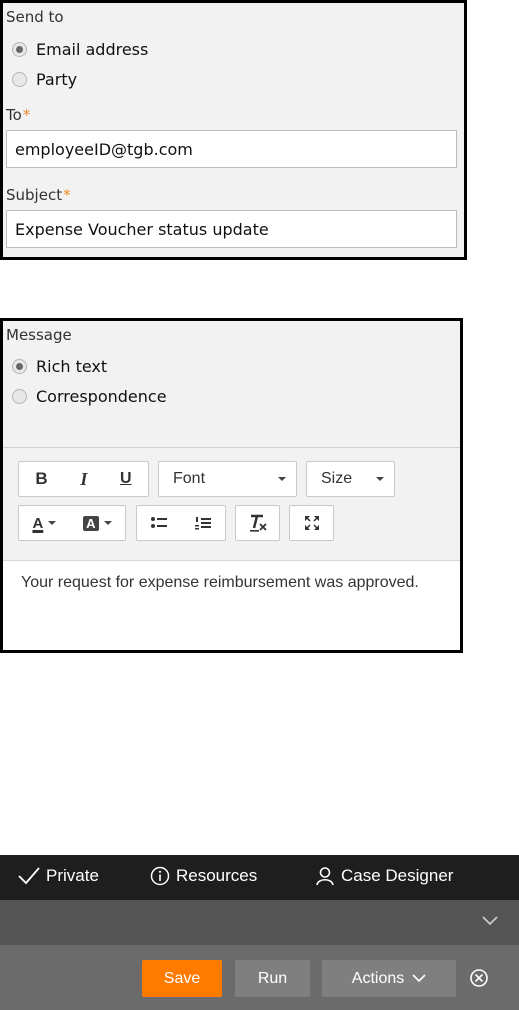  Describe the element at coordinates (72, 523) in the screenshot. I see `color-group: A A` at that location.